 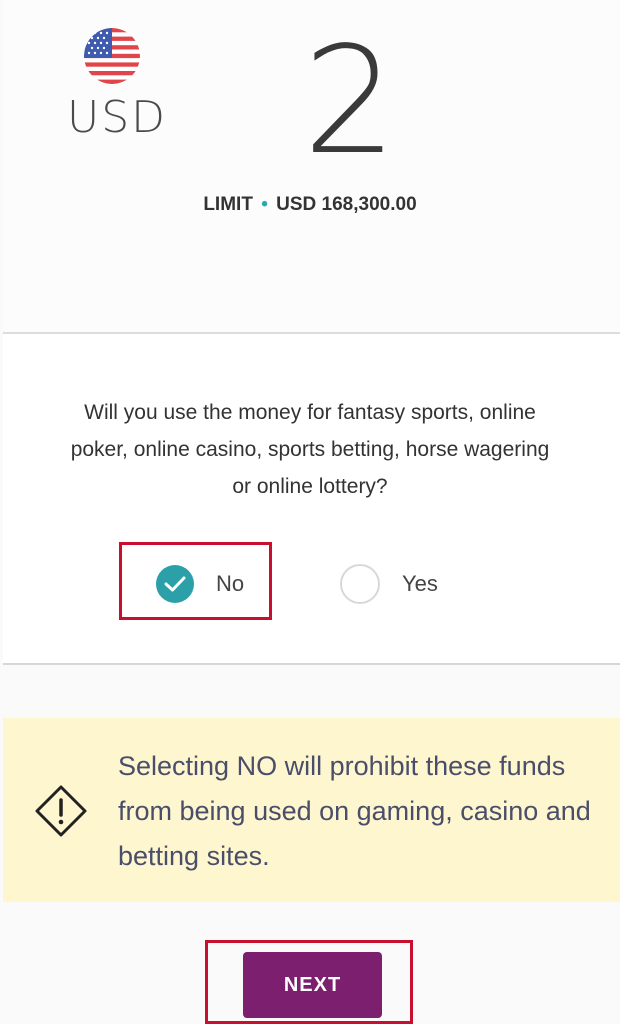 What do you see at coordinates (346, 204) in the screenshot?
I see `limit-value: USD 168,300.00` at bounding box center [346, 204].